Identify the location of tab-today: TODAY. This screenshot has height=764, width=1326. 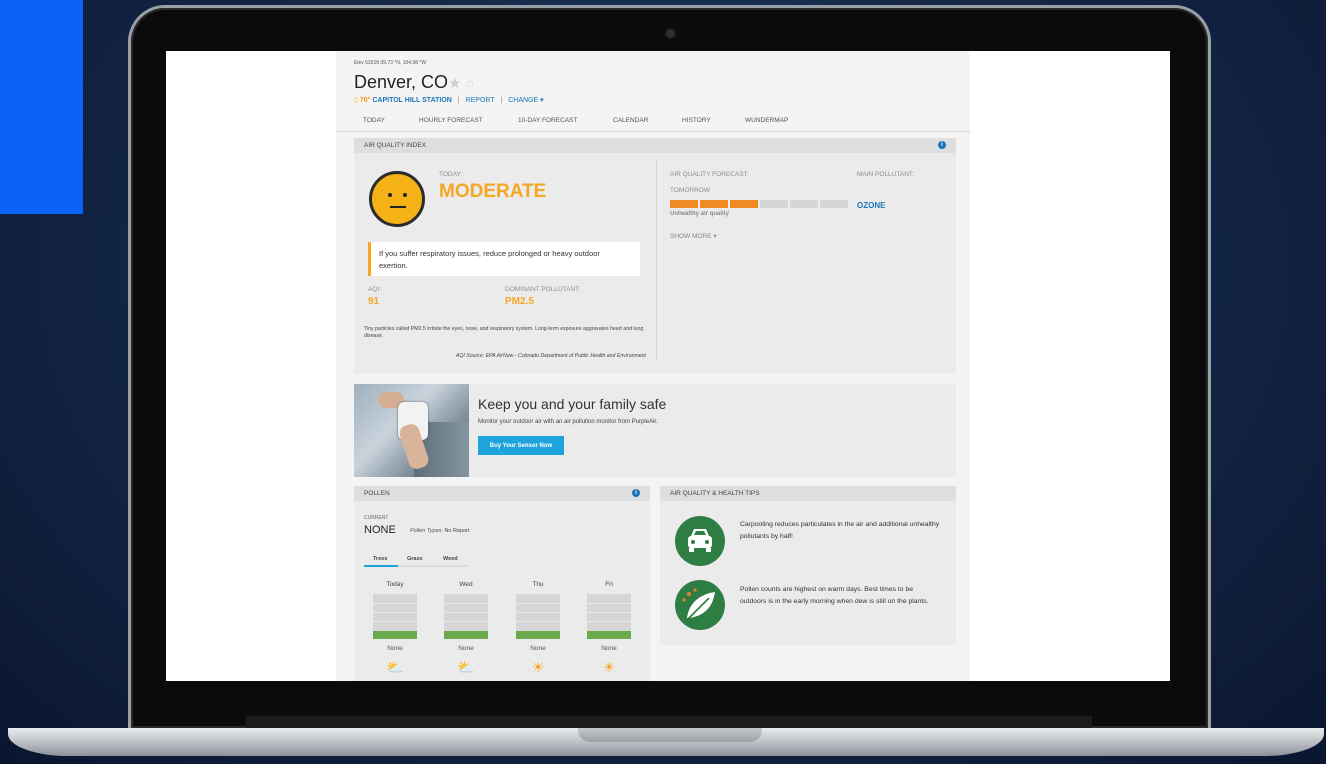
(374, 120).